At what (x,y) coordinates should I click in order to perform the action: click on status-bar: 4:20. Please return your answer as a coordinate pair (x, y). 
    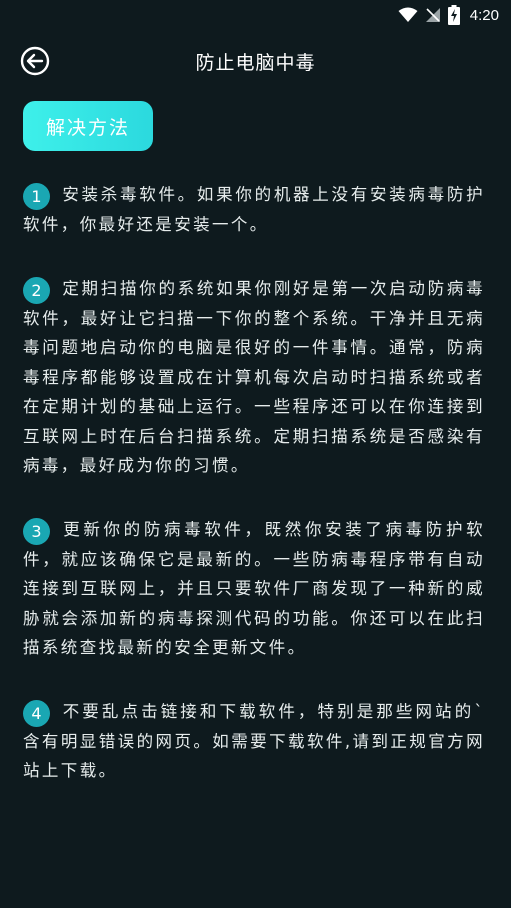
    Looking at the image, I should click on (255, 15).